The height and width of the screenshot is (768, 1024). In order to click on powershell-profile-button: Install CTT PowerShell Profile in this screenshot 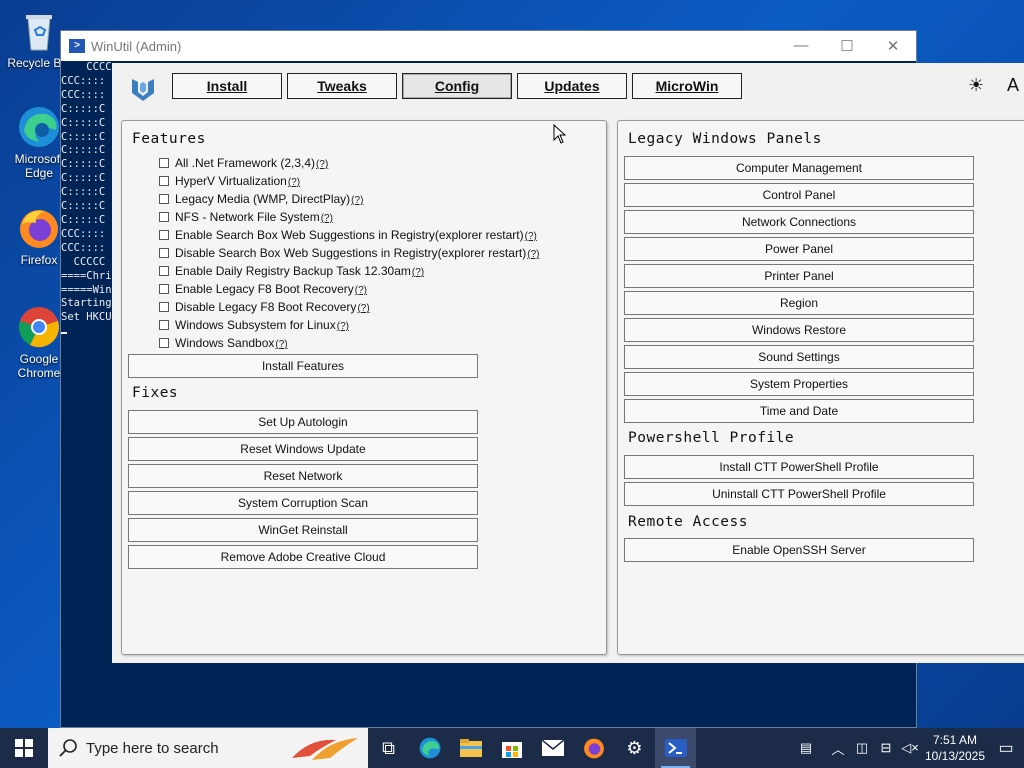, I will do `click(799, 467)`.